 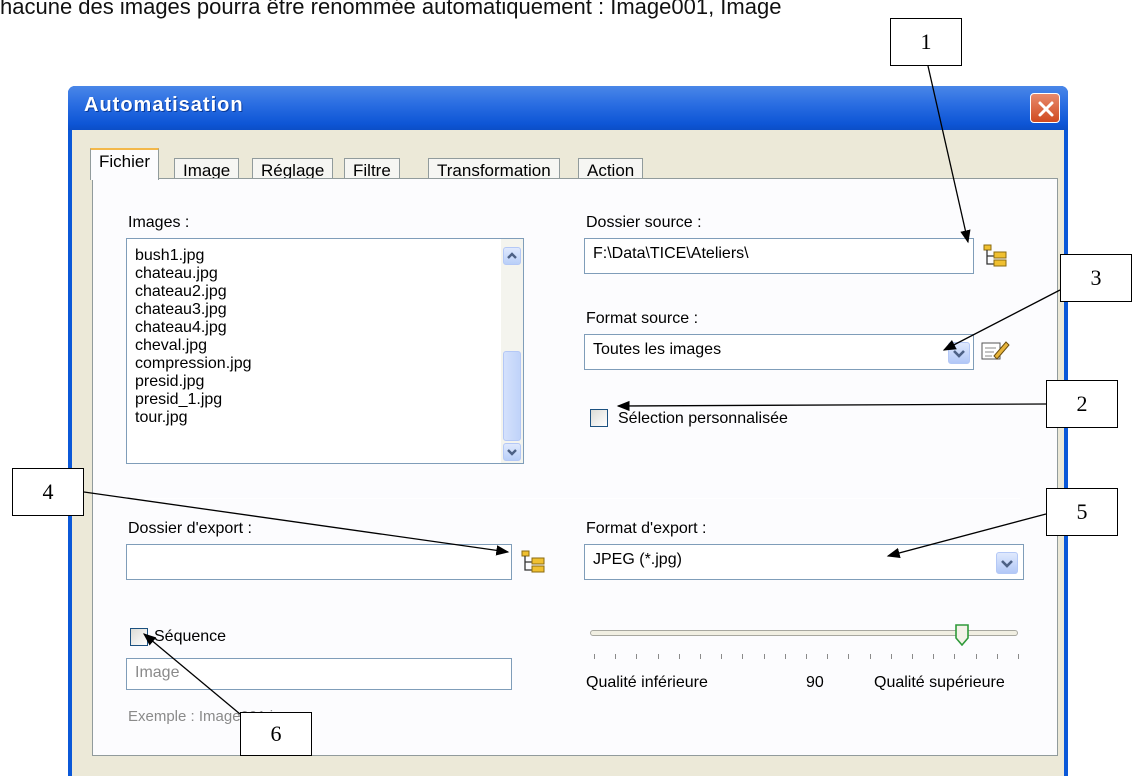 What do you see at coordinates (276, 734) in the screenshot?
I see `callout-6: 6` at bounding box center [276, 734].